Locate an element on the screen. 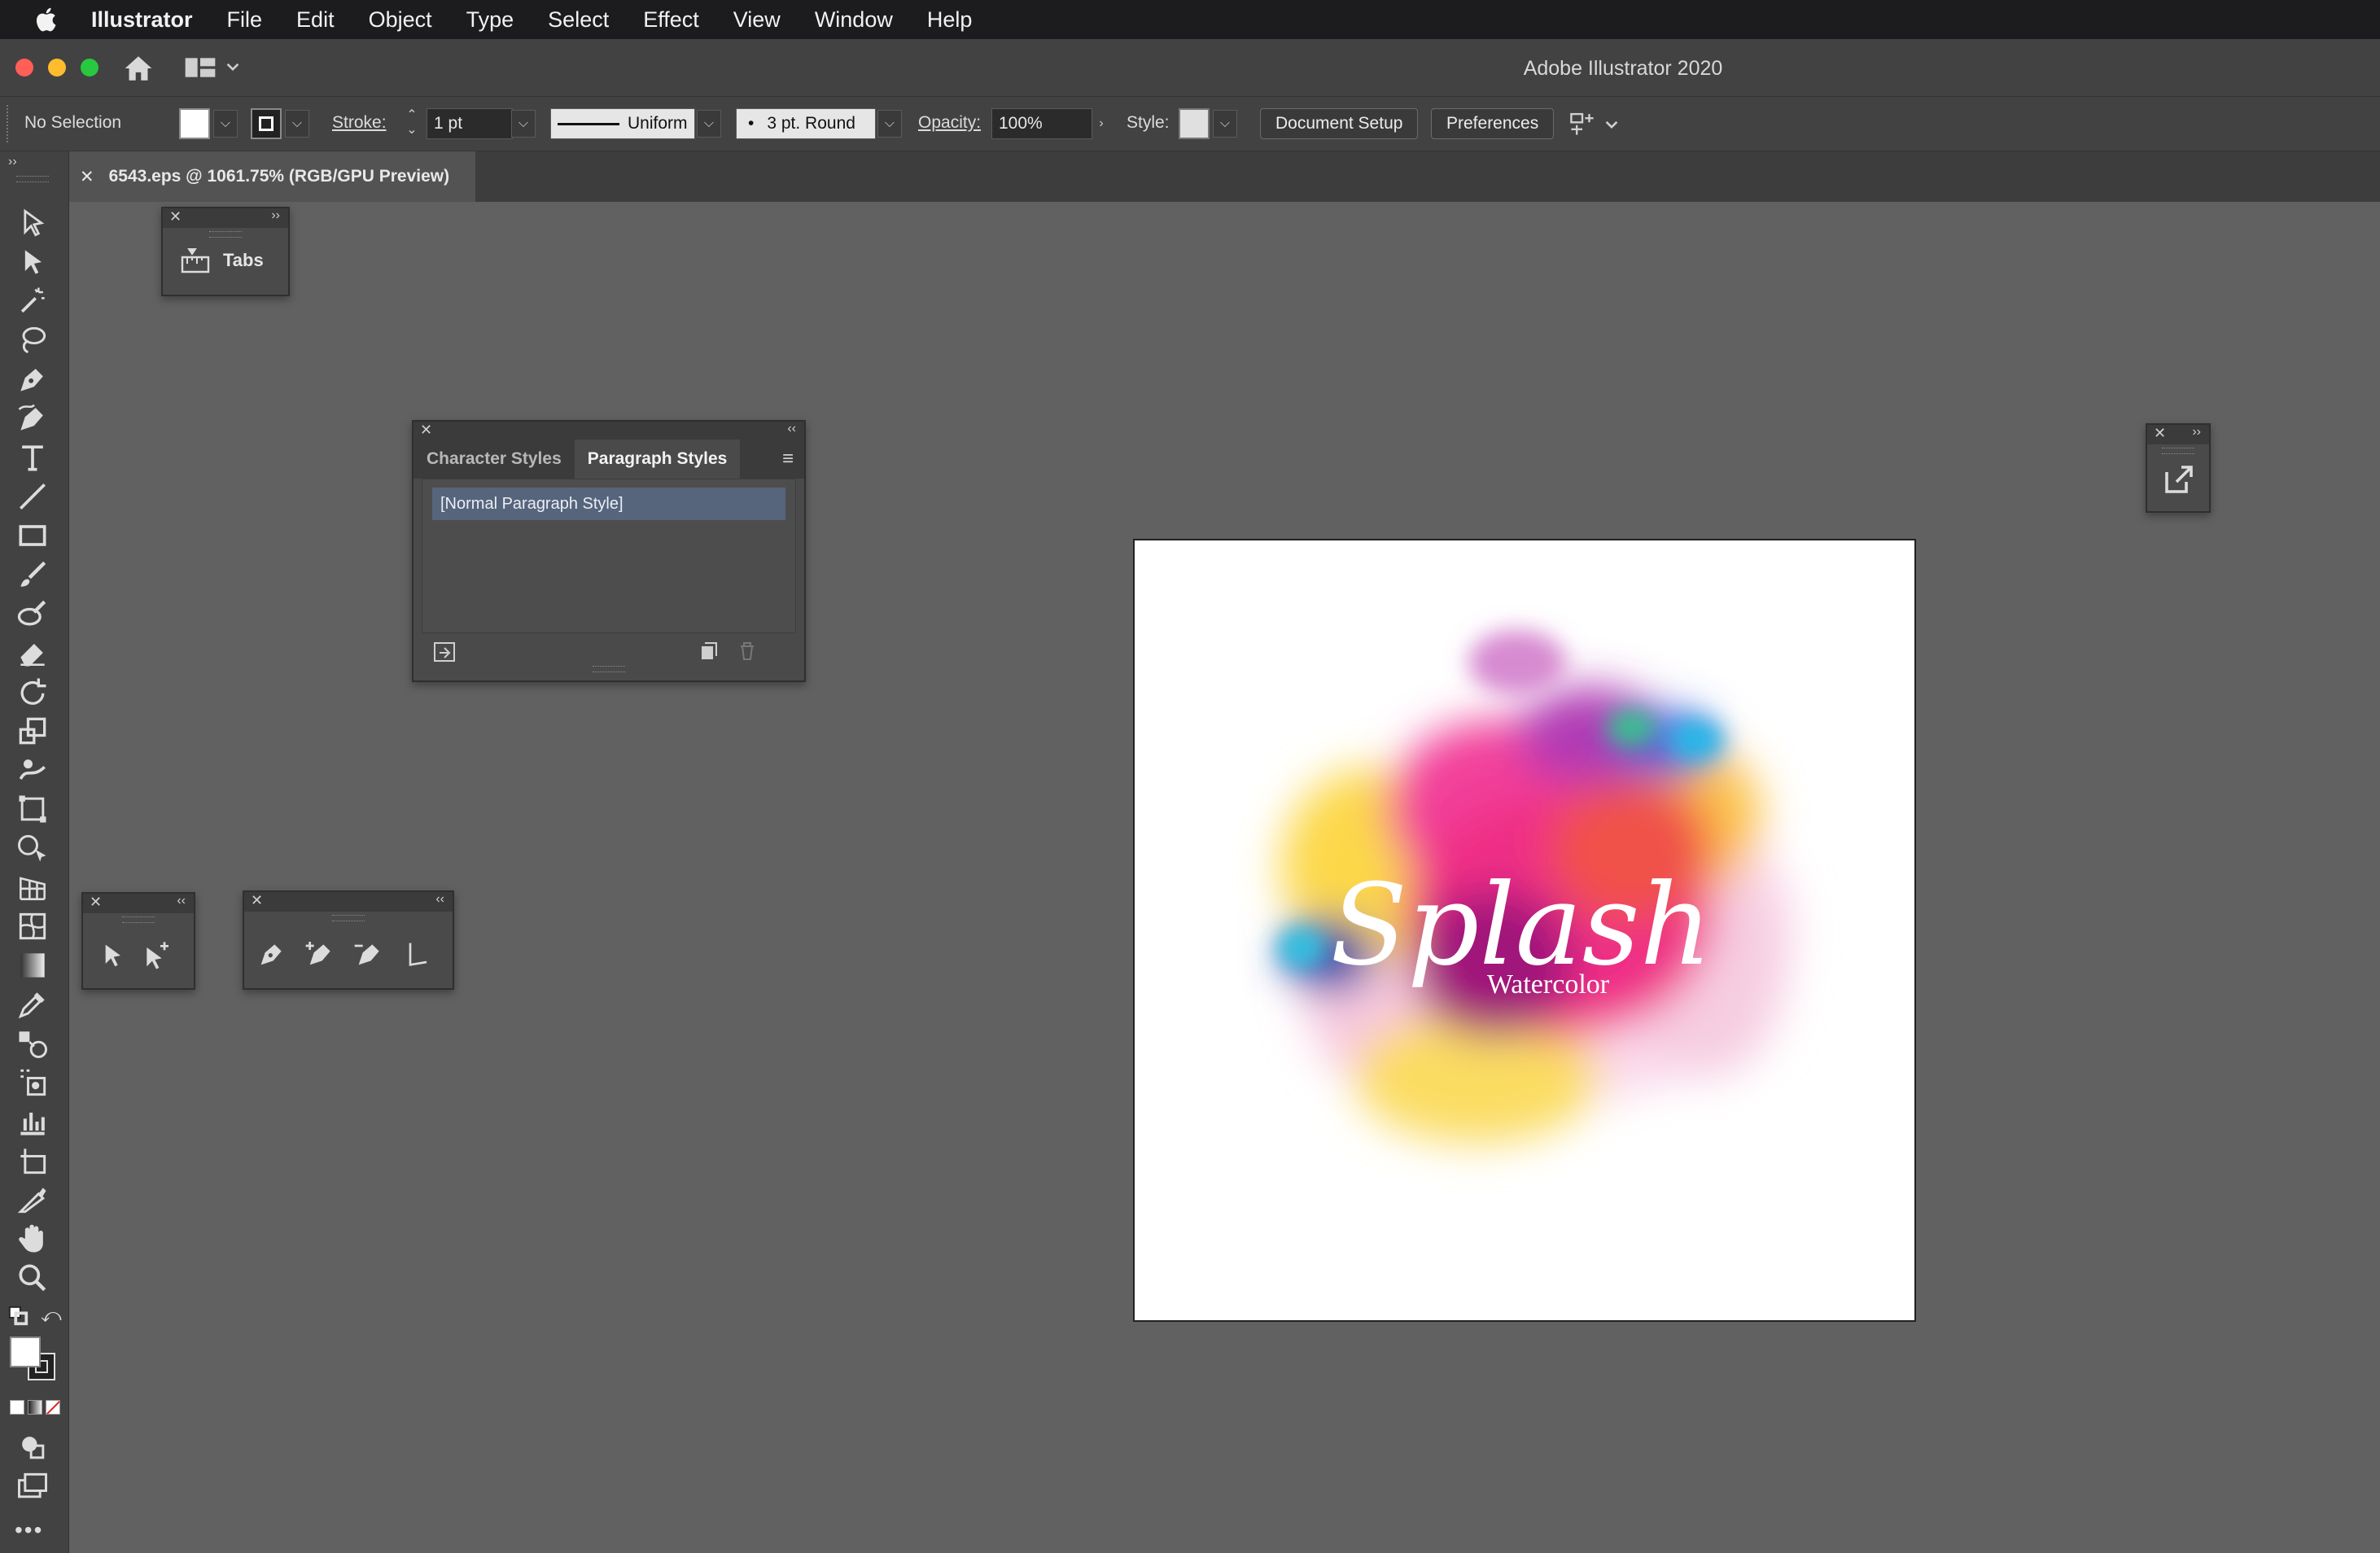 This screenshot has height=1553, width=2380. scale-tool-icon is located at coordinates (32, 731).